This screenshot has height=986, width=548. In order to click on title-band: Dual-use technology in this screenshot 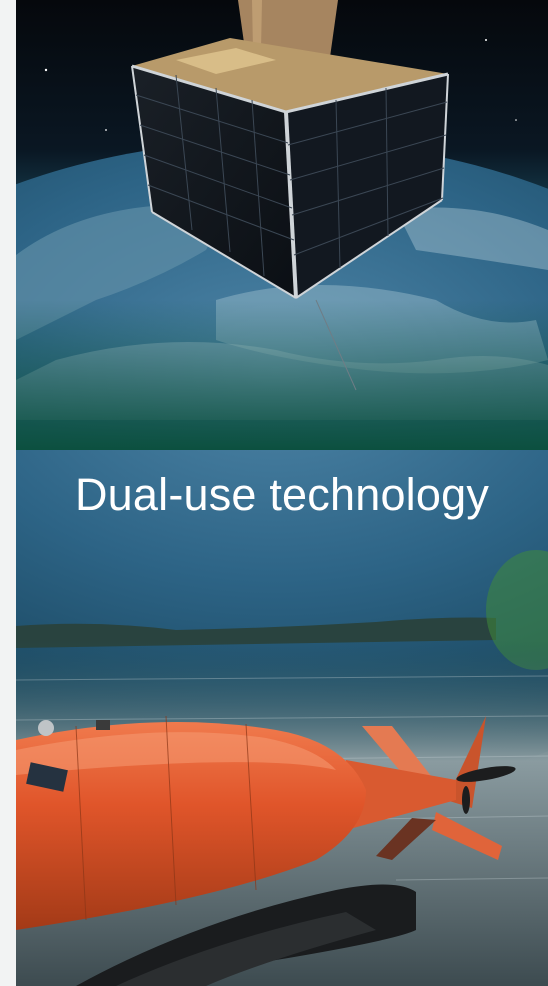, I will do `click(282, 495)`.